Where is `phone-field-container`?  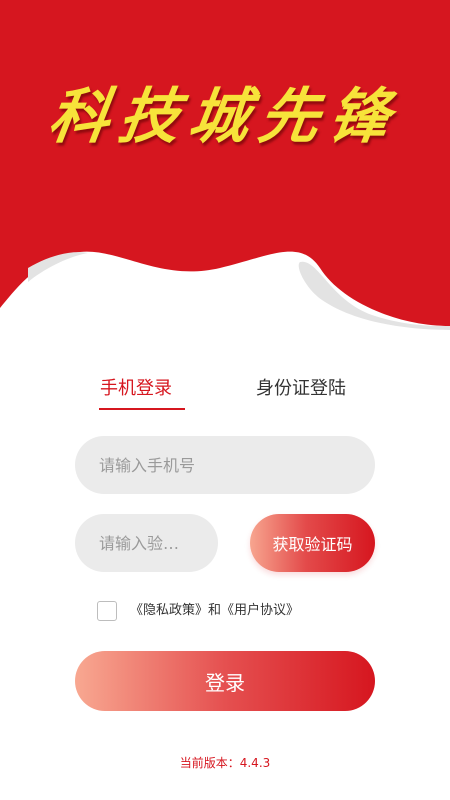
phone-field-container is located at coordinates (225, 465).